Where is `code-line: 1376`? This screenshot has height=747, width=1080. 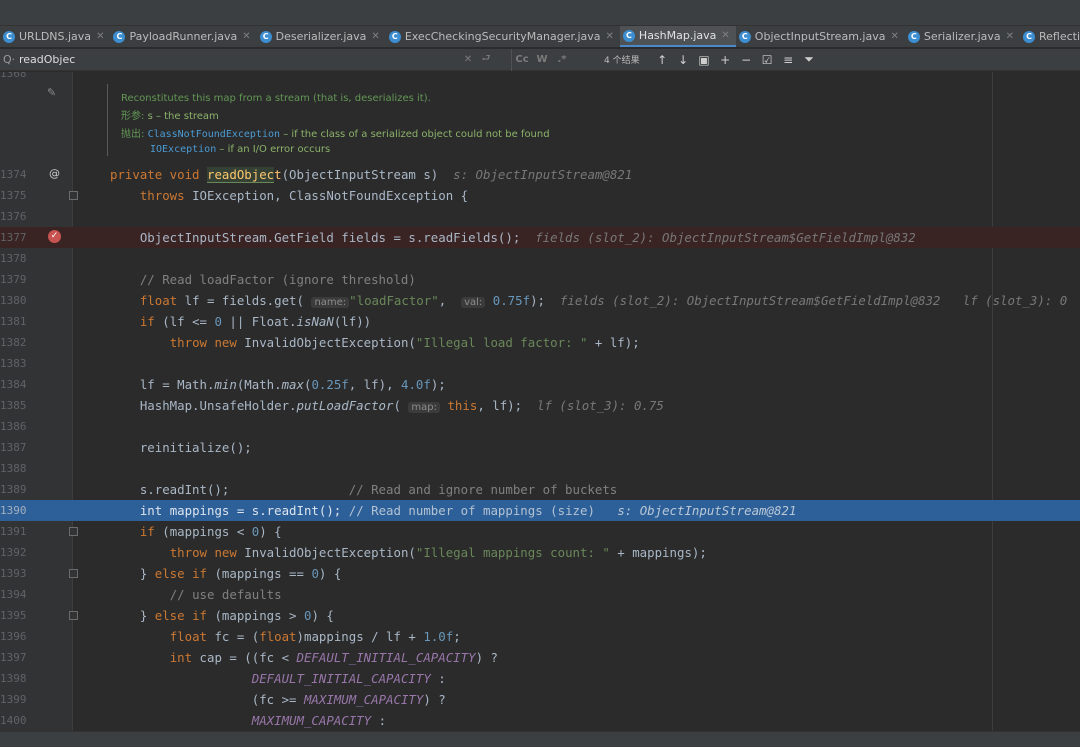 code-line: 1376 is located at coordinates (540, 216).